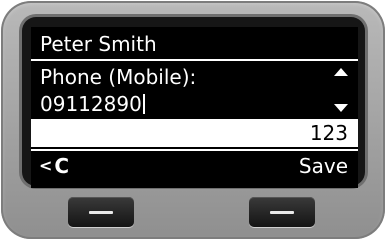 This screenshot has height=241, width=387. I want to click on contact-name: Peter Smith, so click(98, 44).